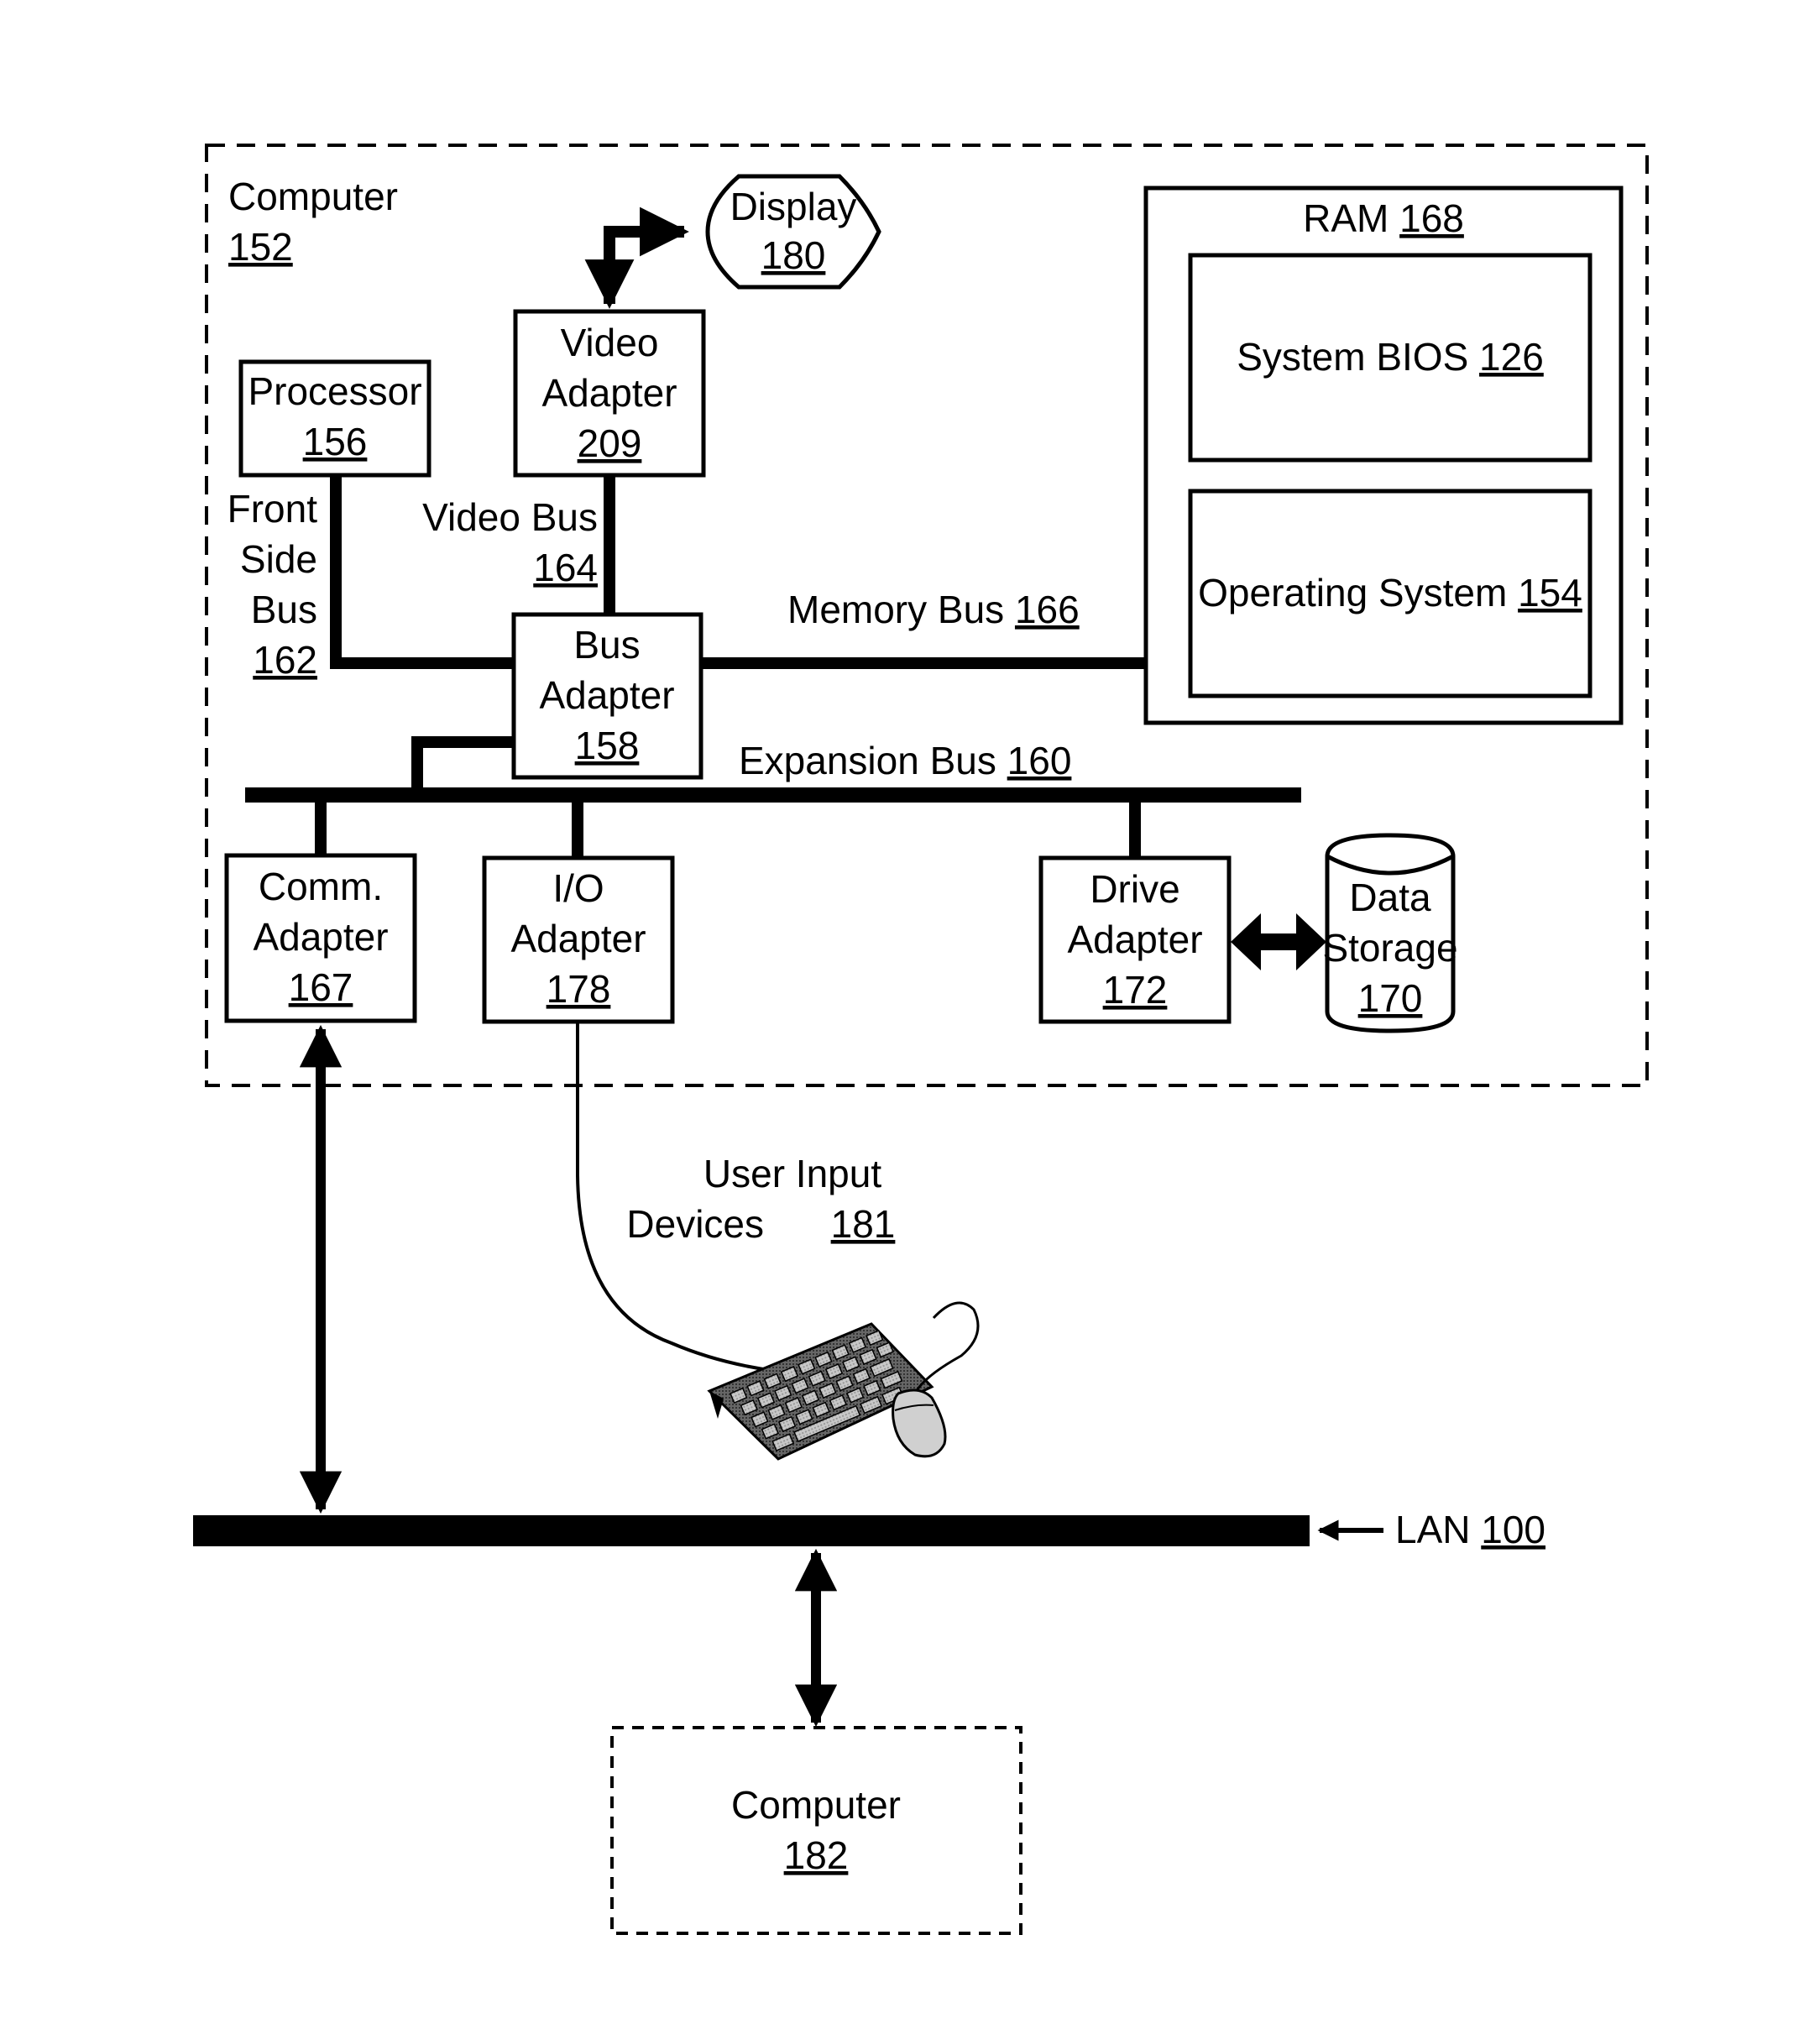 This screenshot has width=1820, height=2029. What do you see at coordinates (321, 887) in the screenshot?
I see `comm-adapter-line1: Comm.` at bounding box center [321, 887].